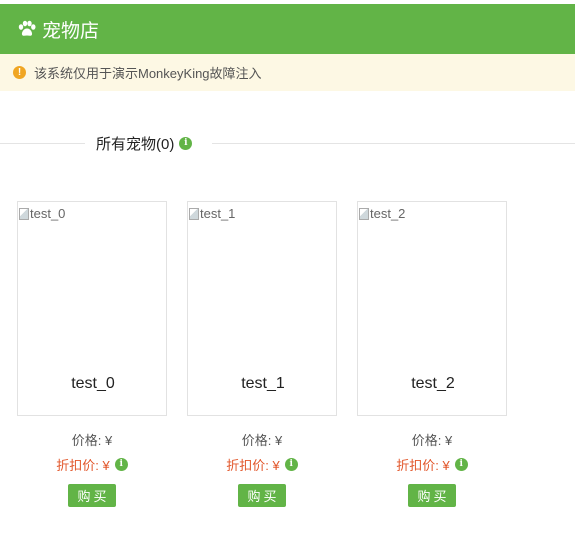  Describe the element at coordinates (287, 29) in the screenshot. I see `app-header: 宠物店` at that location.